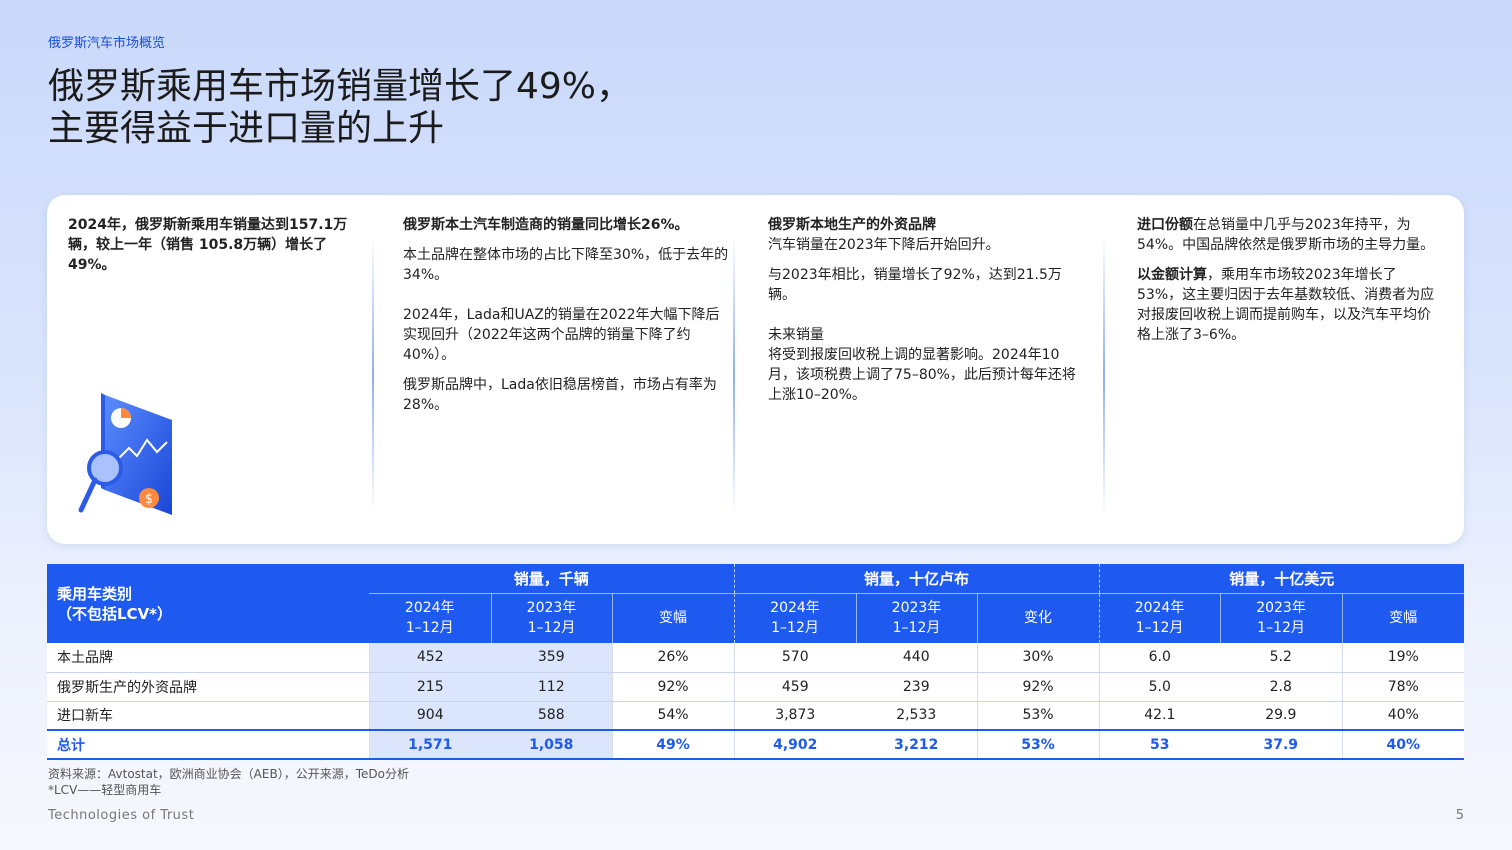  I want to click on category-header: 乘用车类别 （不包括LCV*）, so click(208, 603).